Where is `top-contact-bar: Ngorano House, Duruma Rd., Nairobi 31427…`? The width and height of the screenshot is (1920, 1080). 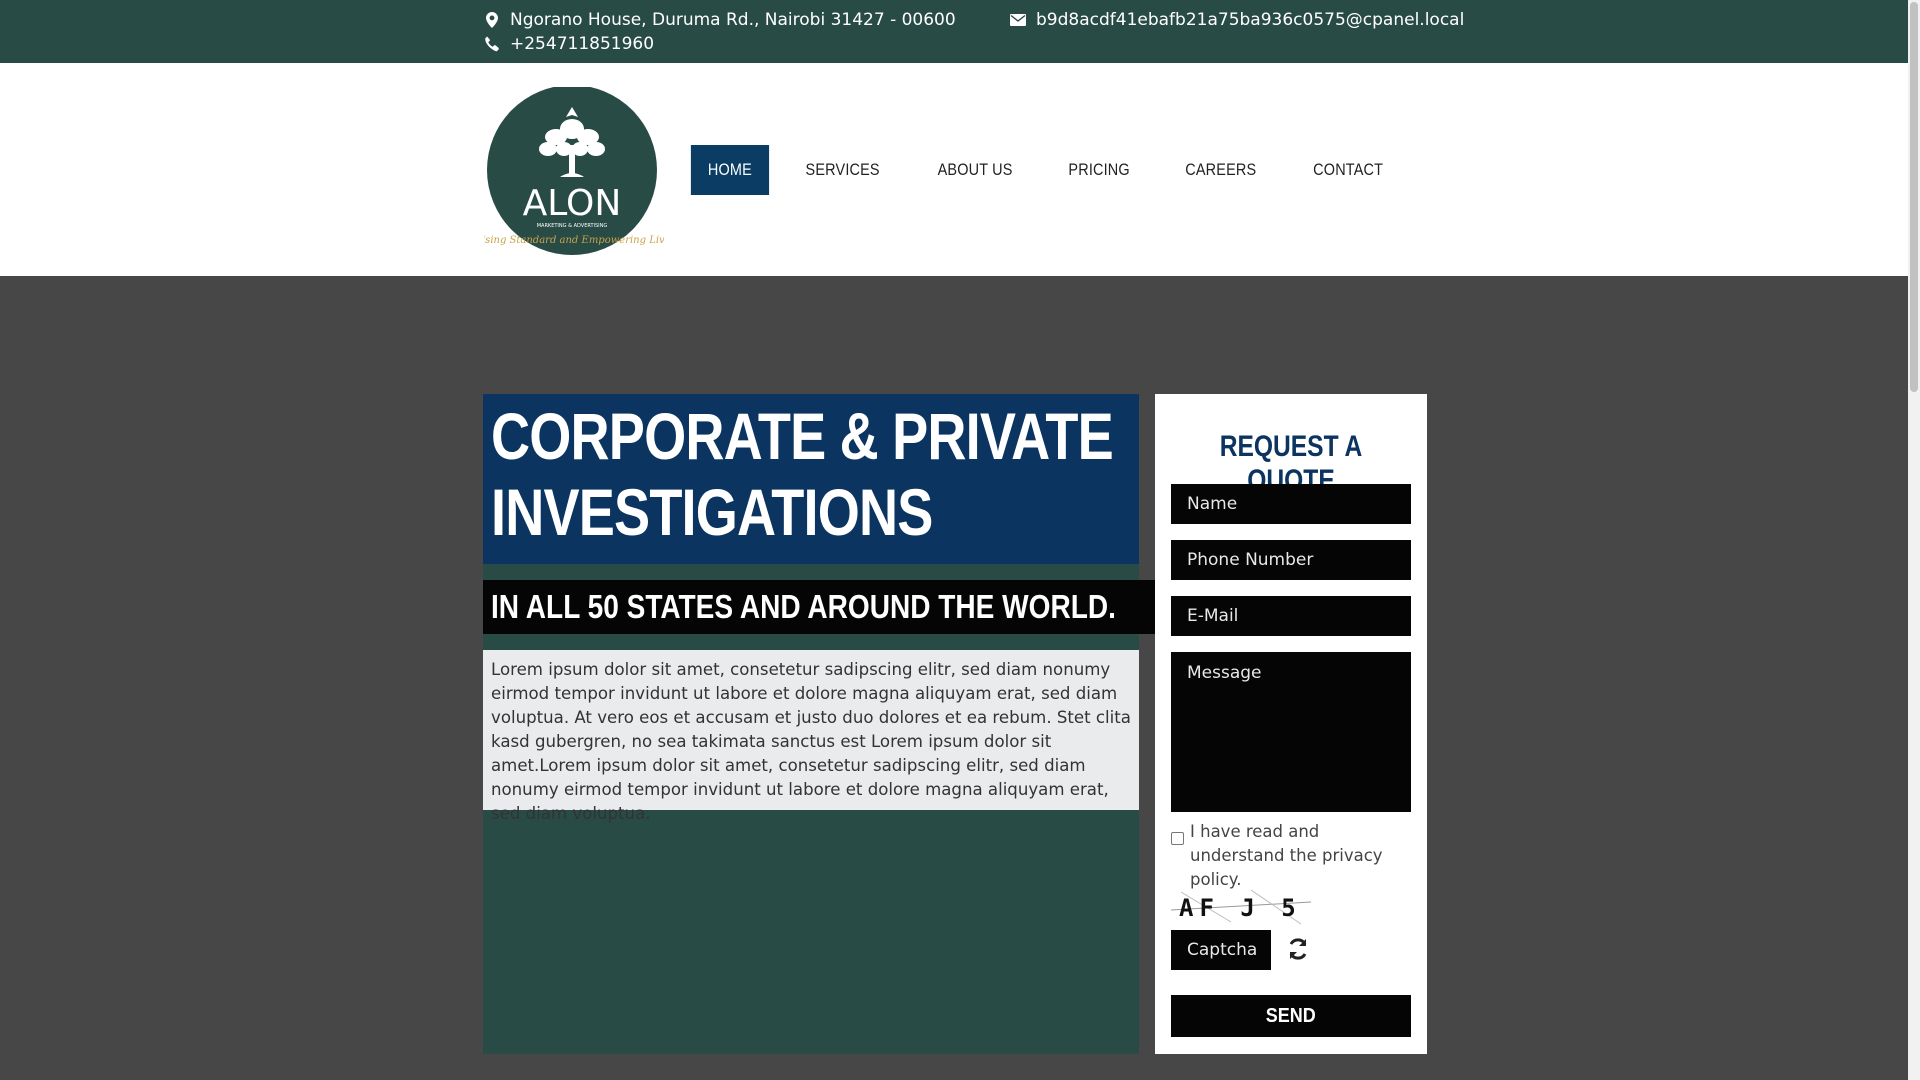
top-contact-bar: Ngorano House, Duruma Rd., Nairobi 31427… is located at coordinates (954, 31).